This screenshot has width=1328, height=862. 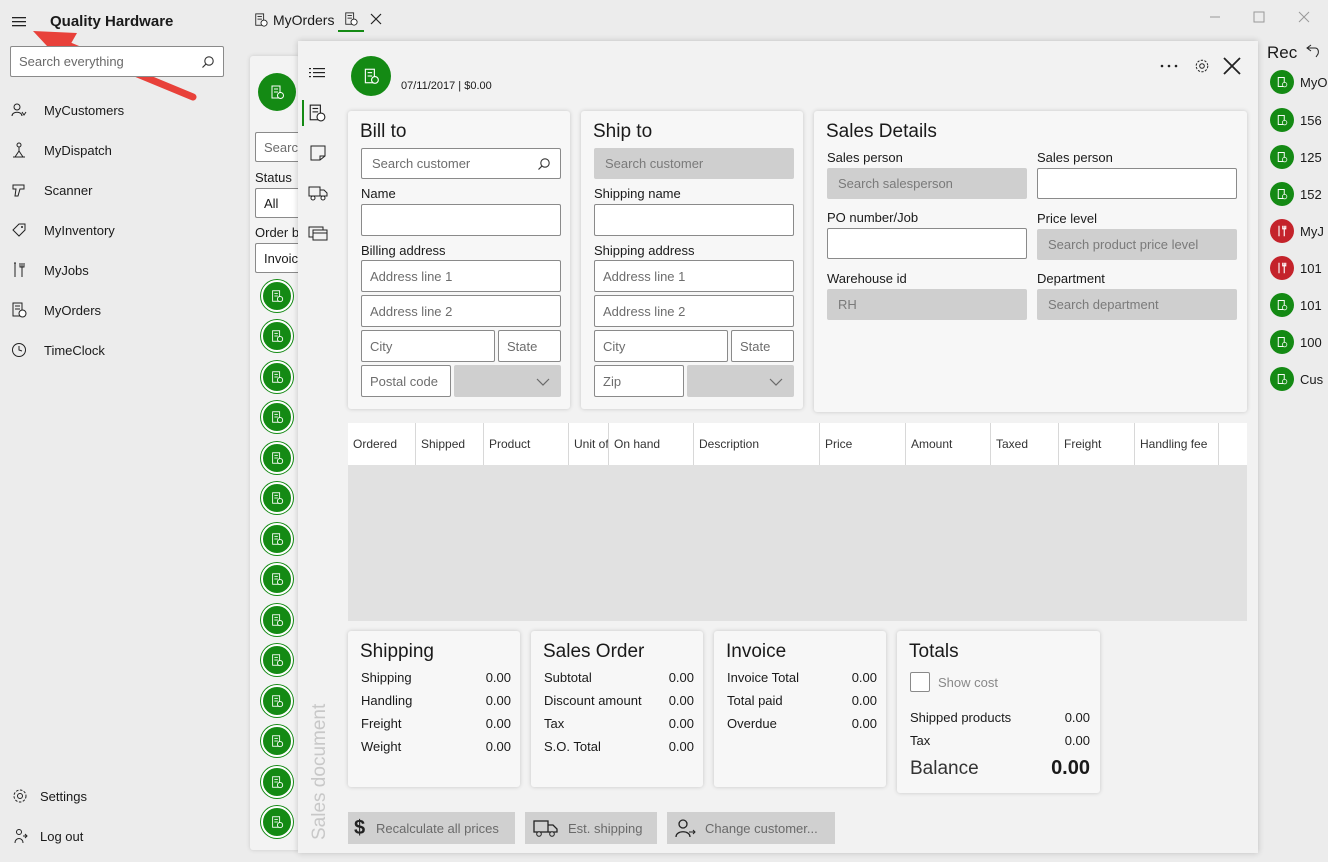 What do you see at coordinates (120, 110) in the screenshot?
I see `nav-item-mycustomers: MyCustomers` at bounding box center [120, 110].